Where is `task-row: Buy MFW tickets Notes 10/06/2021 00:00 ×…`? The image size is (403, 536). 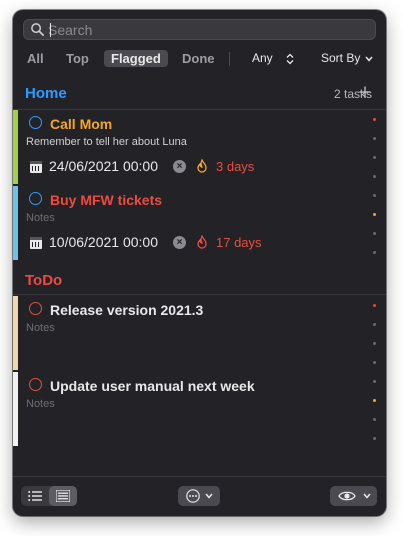 task-row: Buy MFW tickets Notes 10/06/2021 00:00 ×… is located at coordinates (193, 223).